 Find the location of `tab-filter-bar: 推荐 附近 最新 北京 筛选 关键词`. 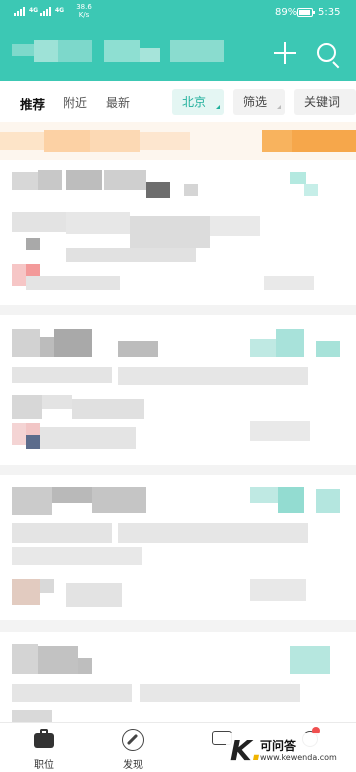

tab-filter-bar: 推荐 附近 最新 北京 筛选 关键词 is located at coordinates (178, 101).